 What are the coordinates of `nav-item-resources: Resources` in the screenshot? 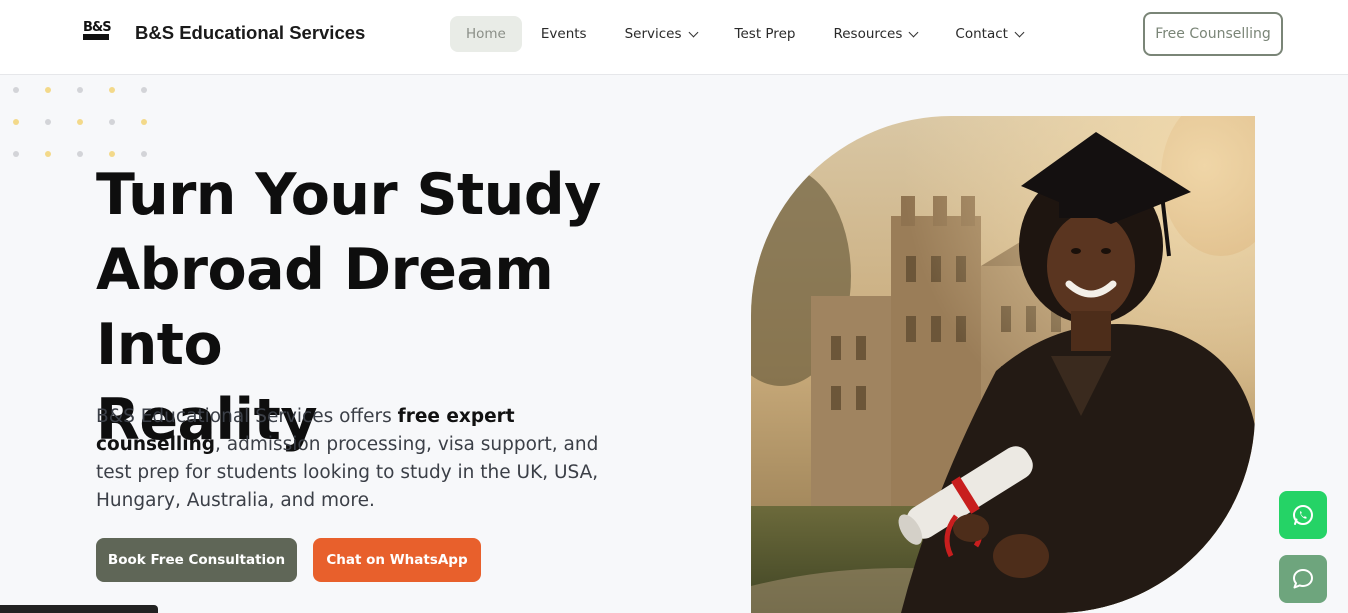 It's located at (875, 34).